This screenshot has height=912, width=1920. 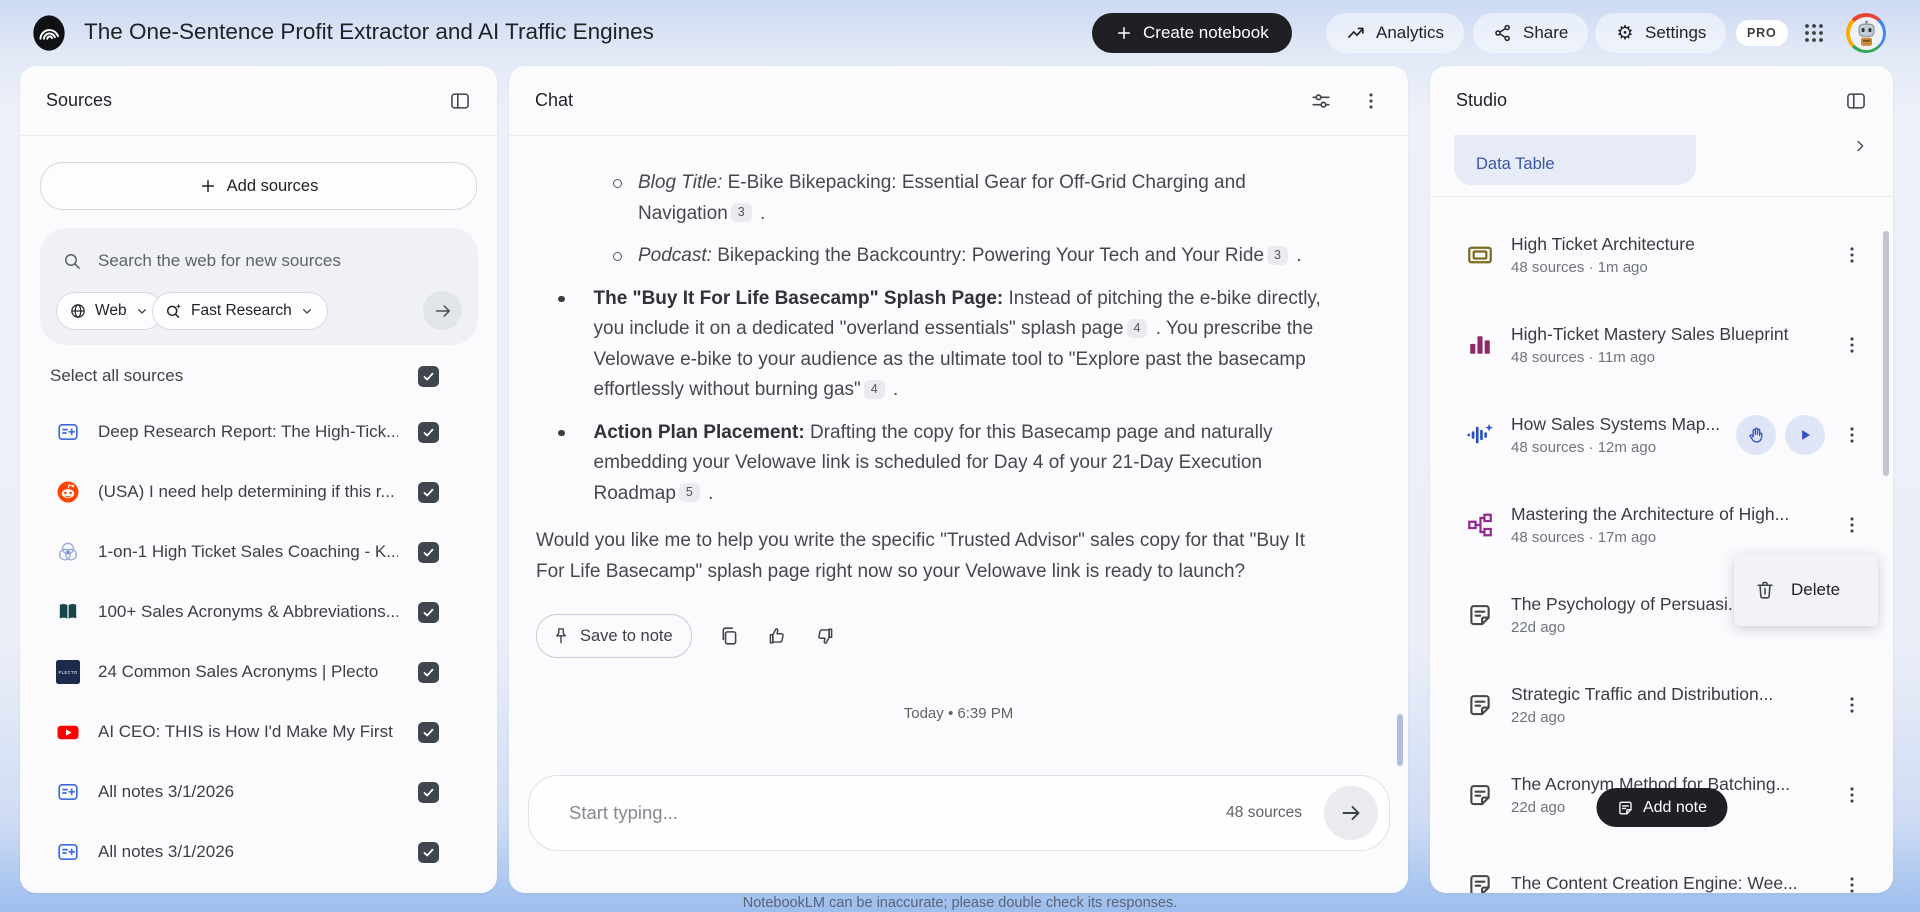 What do you see at coordinates (1886, 353) in the screenshot?
I see `studio-scrollbar` at bounding box center [1886, 353].